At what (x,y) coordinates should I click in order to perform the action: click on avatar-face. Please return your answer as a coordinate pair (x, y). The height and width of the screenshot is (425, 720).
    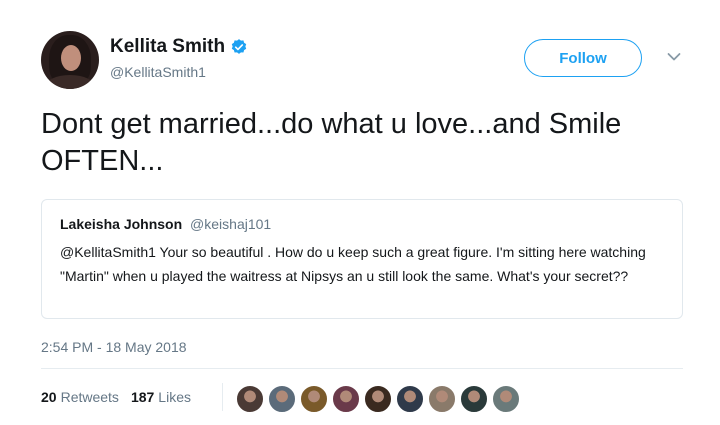
    Looking at the image, I should click on (71, 58).